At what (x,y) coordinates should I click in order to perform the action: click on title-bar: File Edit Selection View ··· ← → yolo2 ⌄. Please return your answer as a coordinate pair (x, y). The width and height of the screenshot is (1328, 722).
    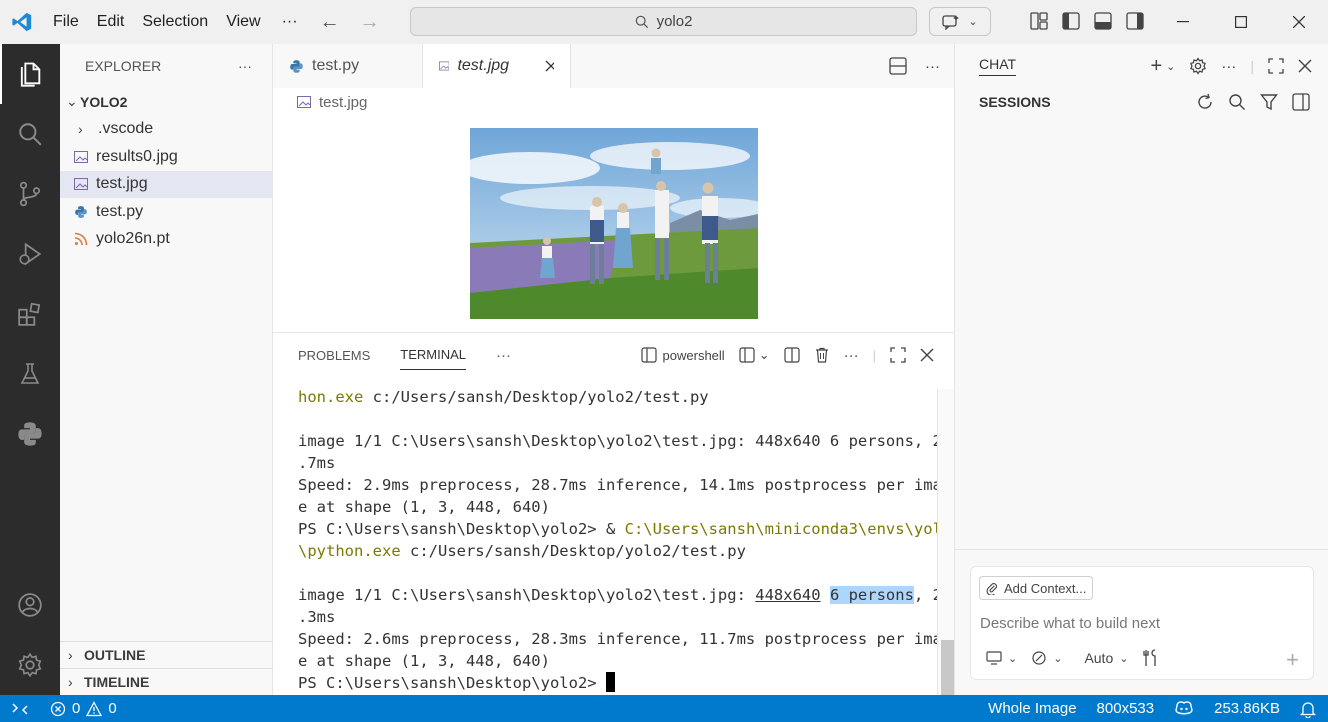
    Looking at the image, I should click on (664, 22).